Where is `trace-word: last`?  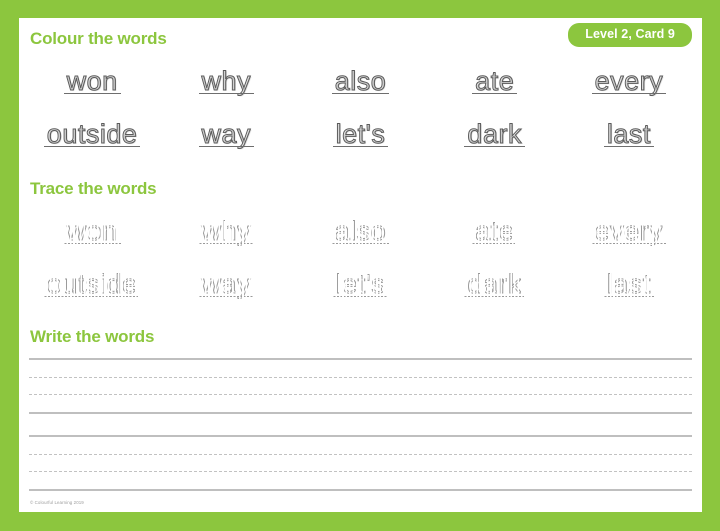 trace-word: last is located at coordinates (628, 284).